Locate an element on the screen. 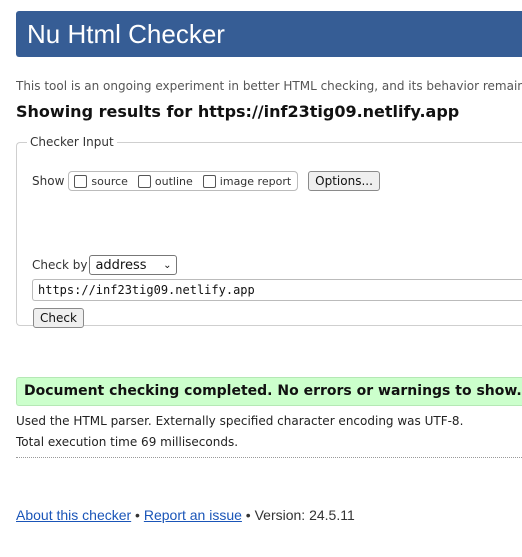  source-checkbox is located at coordinates (81, 181).